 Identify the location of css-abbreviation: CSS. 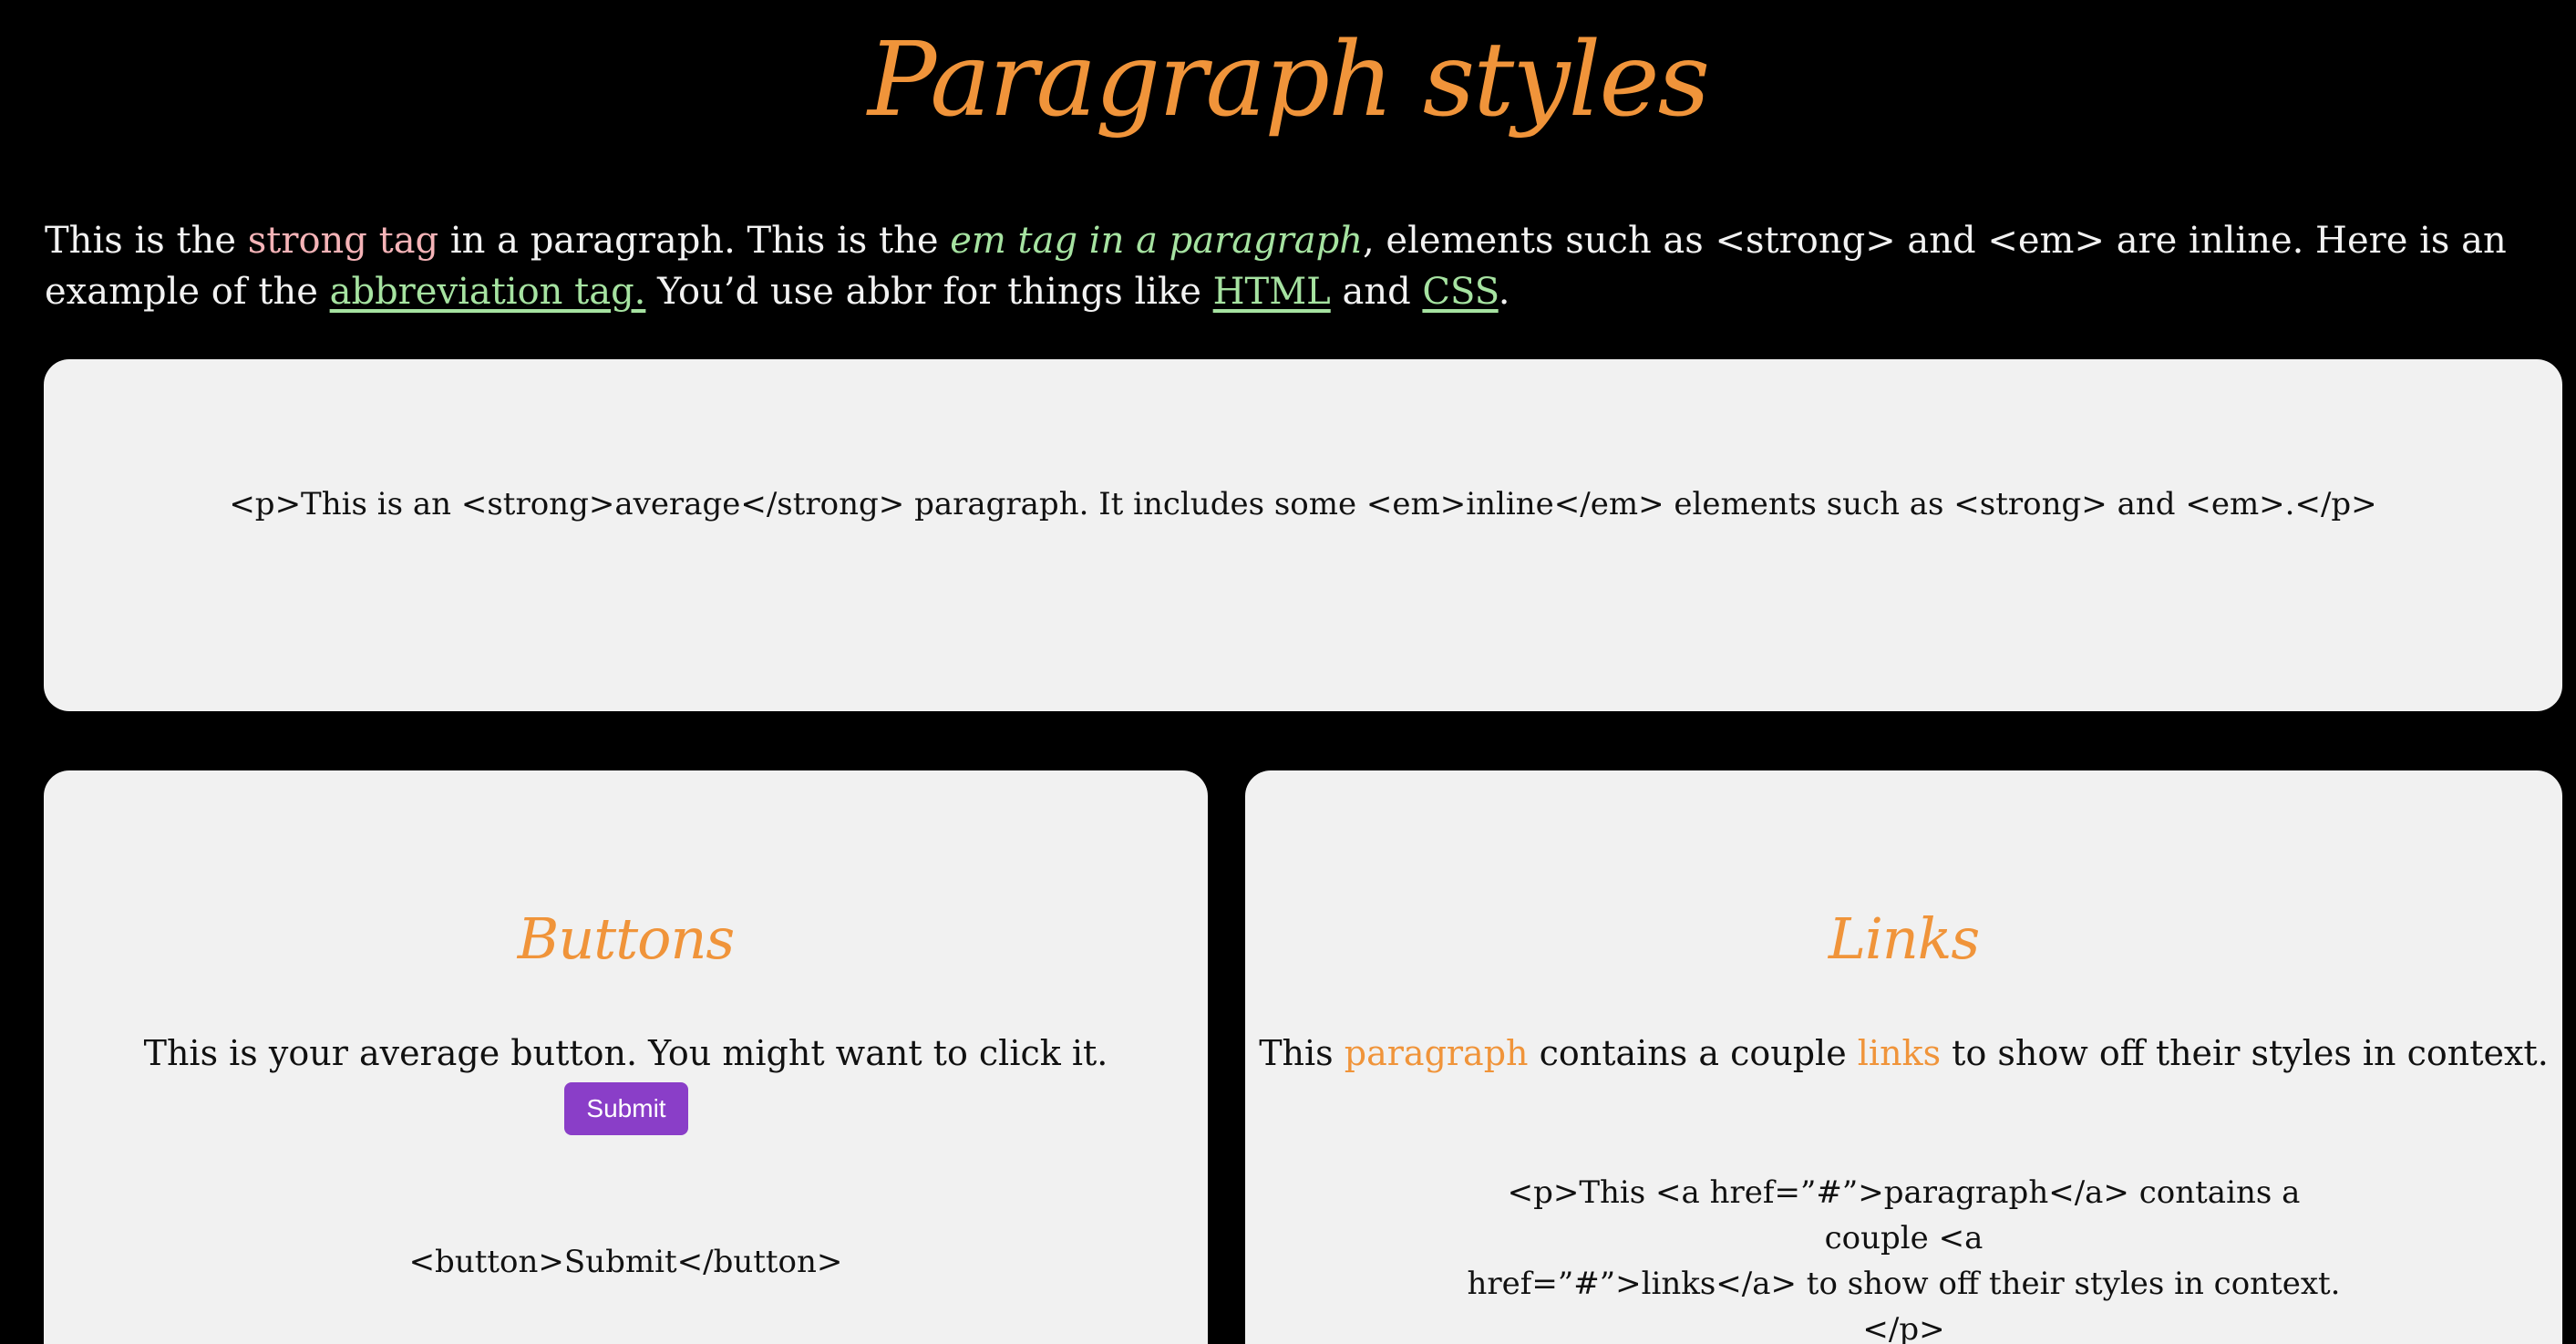
(1460, 292).